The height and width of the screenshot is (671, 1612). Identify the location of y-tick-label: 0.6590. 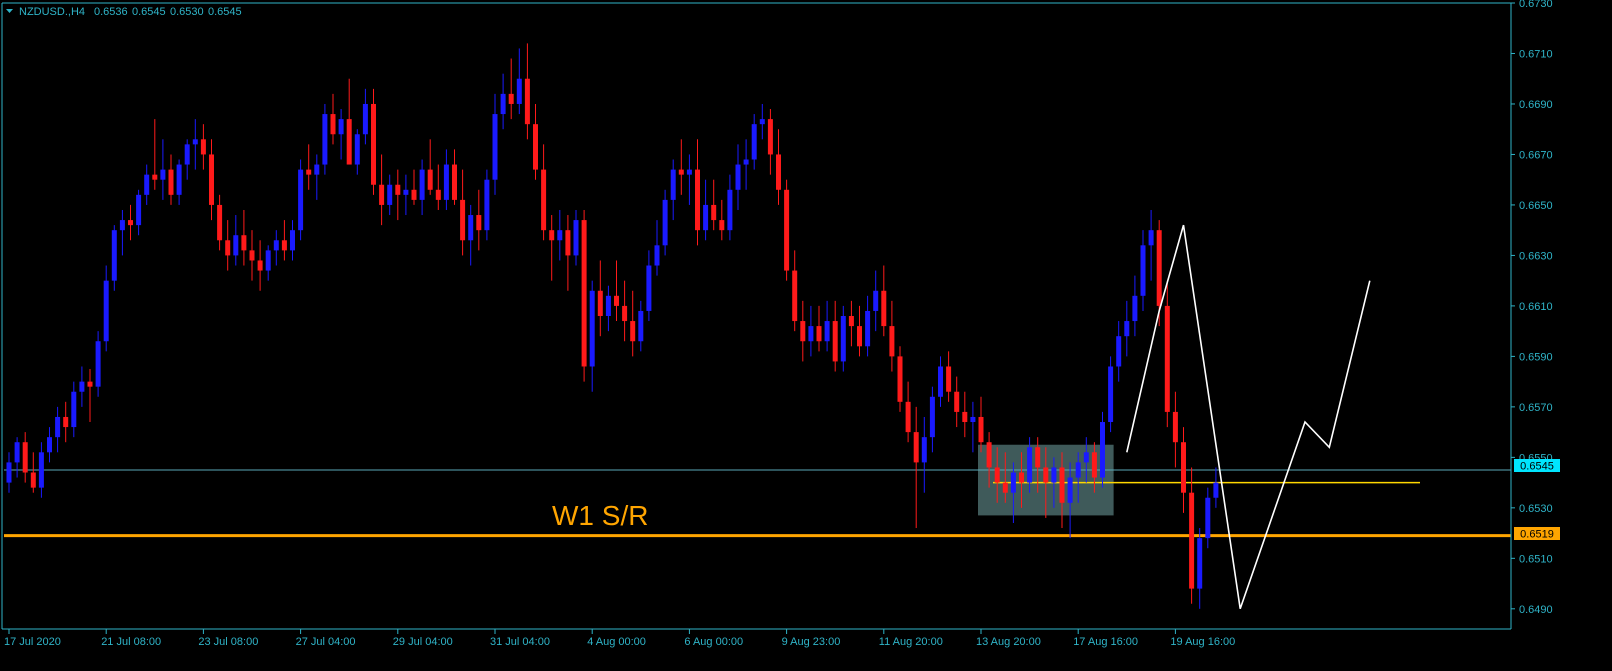
(1536, 357).